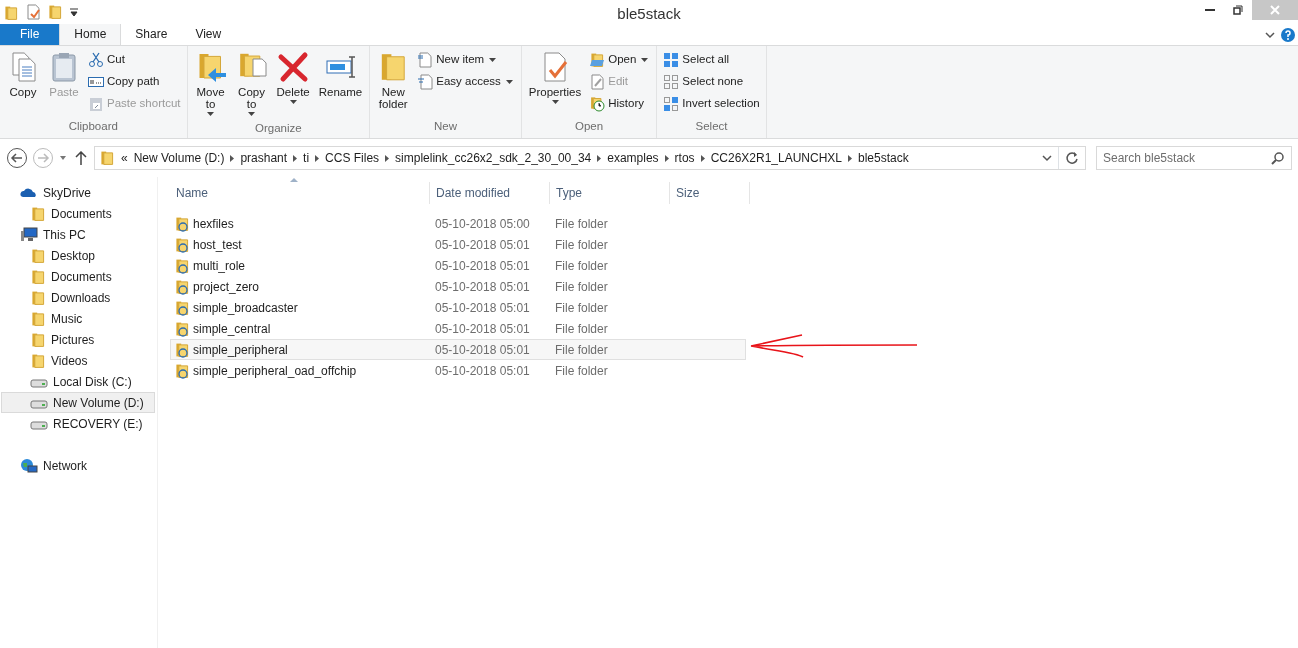 Image resolution: width=1298 pixels, height=648 pixels. I want to click on ribbon-button: Select all, so click(711, 60).